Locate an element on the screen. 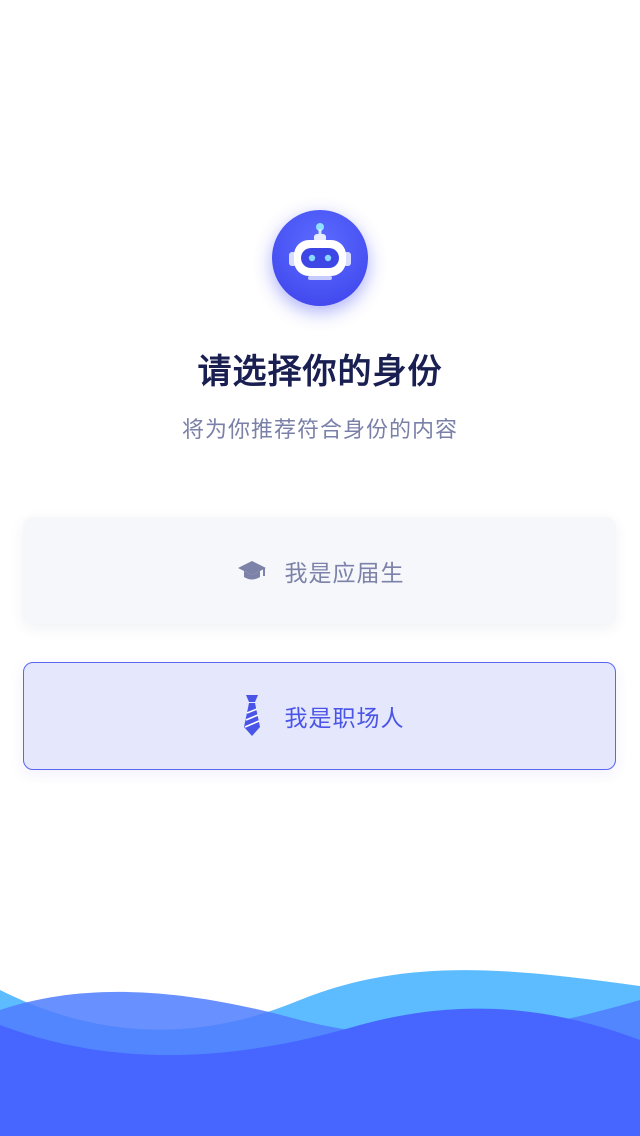 Image resolution: width=640 pixels, height=1136 pixels. page-subtitle: 将为你推荐符合身份的内容 is located at coordinates (319, 430).